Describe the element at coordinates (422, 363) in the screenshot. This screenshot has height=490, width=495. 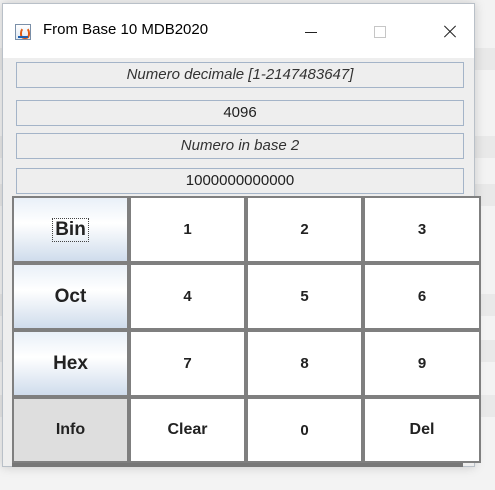
I see `digit-9-button: 9` at that location.